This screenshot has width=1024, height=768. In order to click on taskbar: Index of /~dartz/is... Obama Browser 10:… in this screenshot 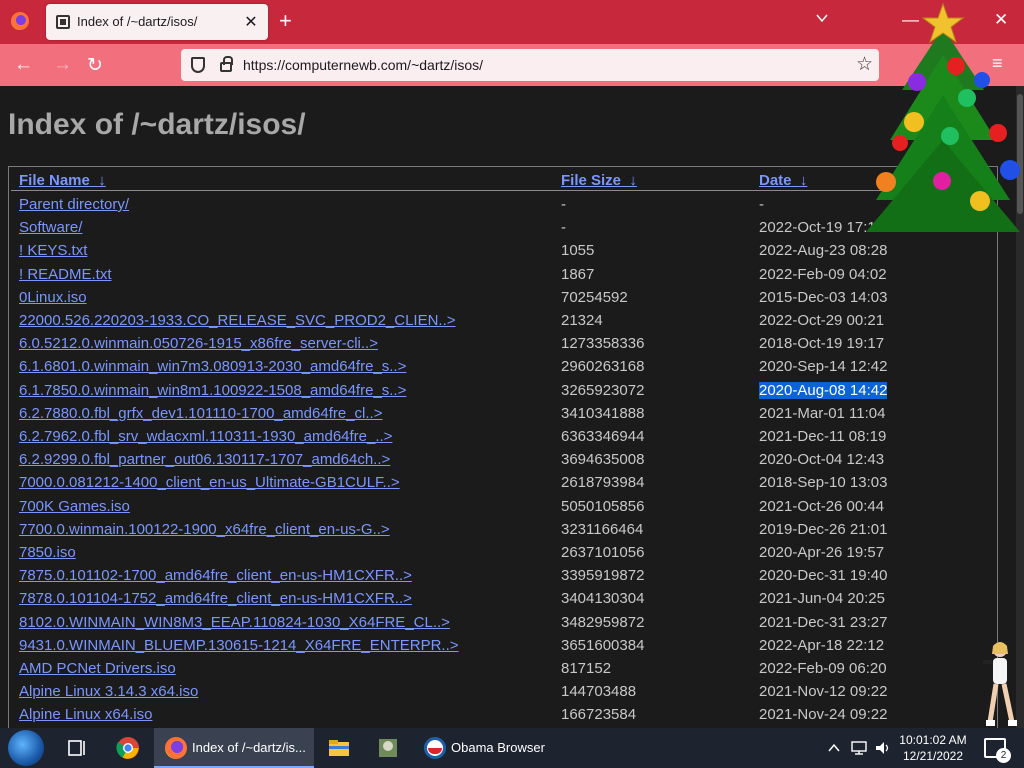, I will do `click(512, 748)`.